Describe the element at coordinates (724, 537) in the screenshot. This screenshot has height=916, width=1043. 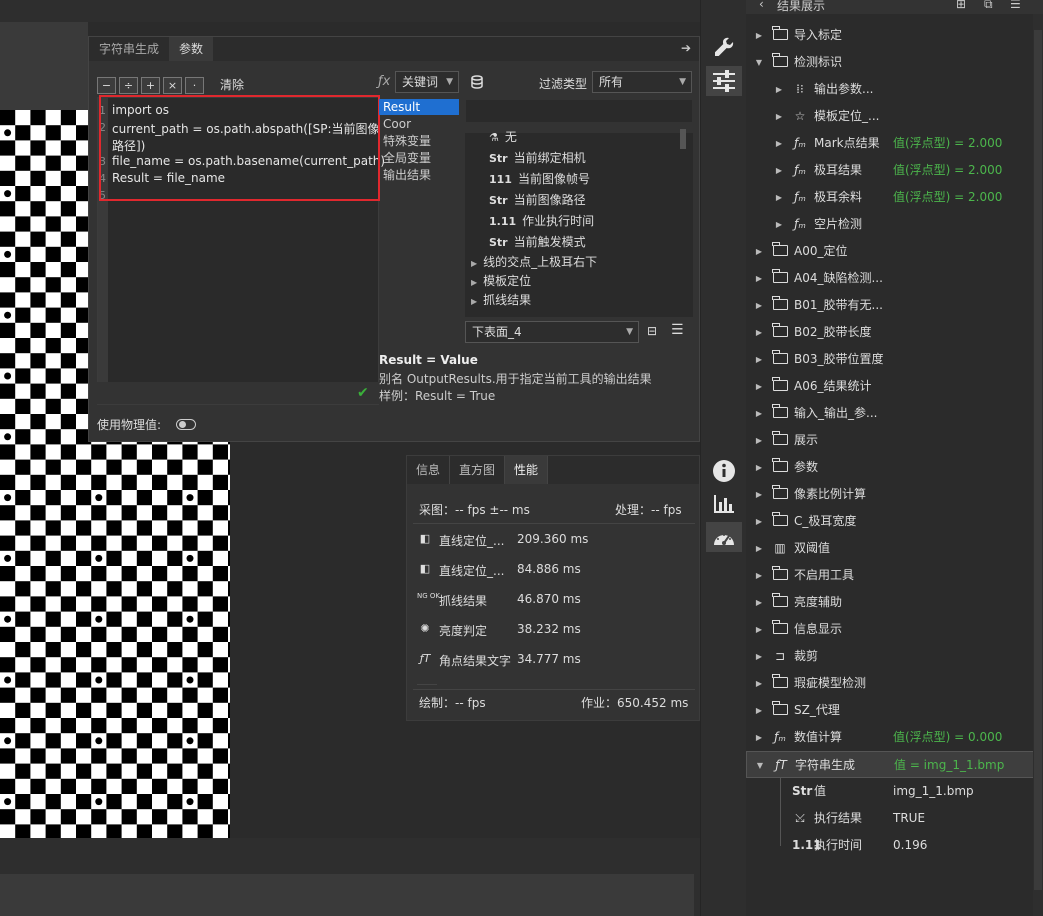
I see `performance-gauge-icon` at that location.